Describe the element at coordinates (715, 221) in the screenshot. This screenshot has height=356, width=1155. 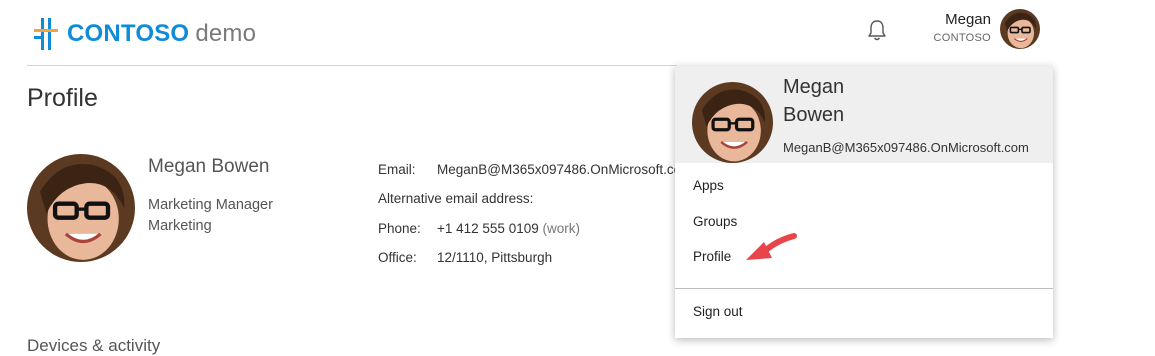
I see `menu-item-groups: Groups` at that location.